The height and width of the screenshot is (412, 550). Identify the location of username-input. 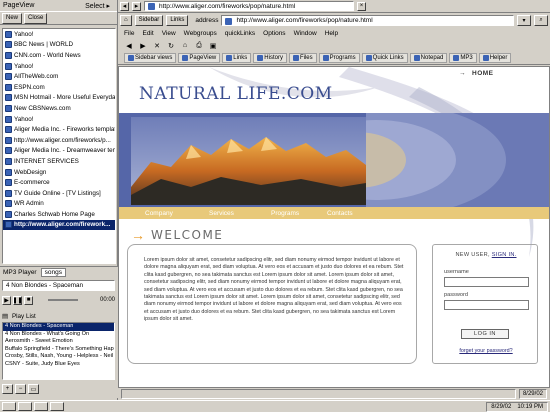
(486, 282).